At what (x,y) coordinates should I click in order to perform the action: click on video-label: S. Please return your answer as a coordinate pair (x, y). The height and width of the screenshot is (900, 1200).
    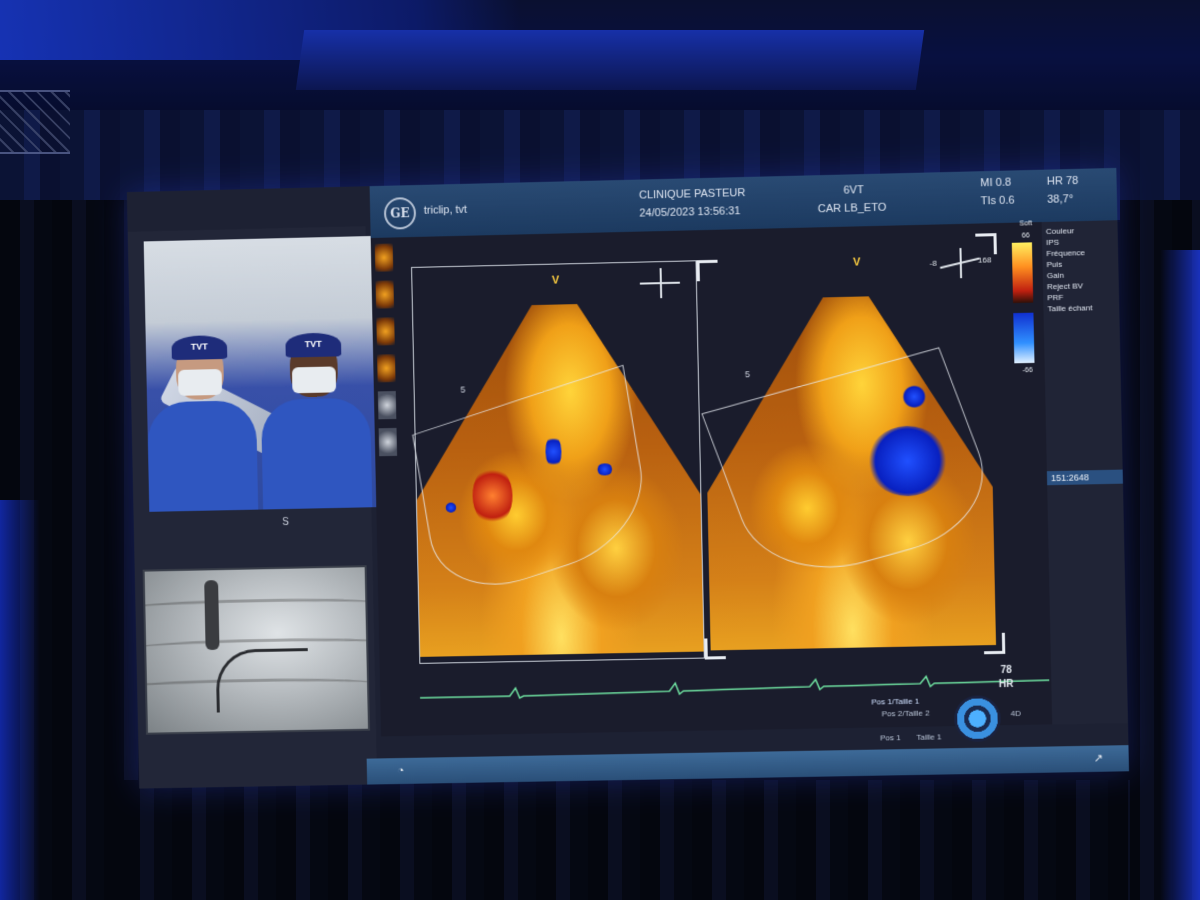
    Looking at the image, I should click on (285, 522).